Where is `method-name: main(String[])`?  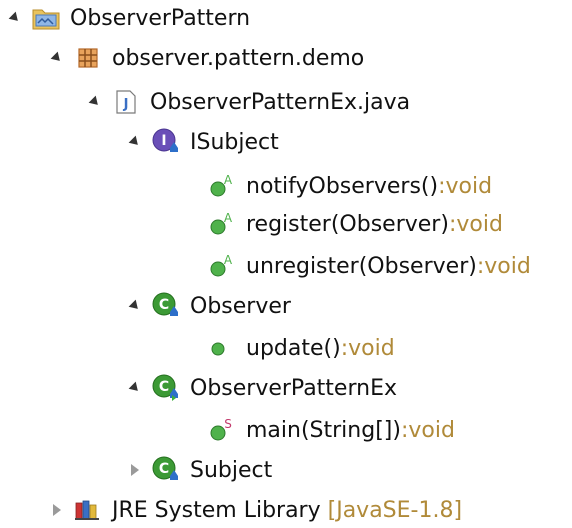 method-name: main(String[]) is located at coordinates (323, 430).